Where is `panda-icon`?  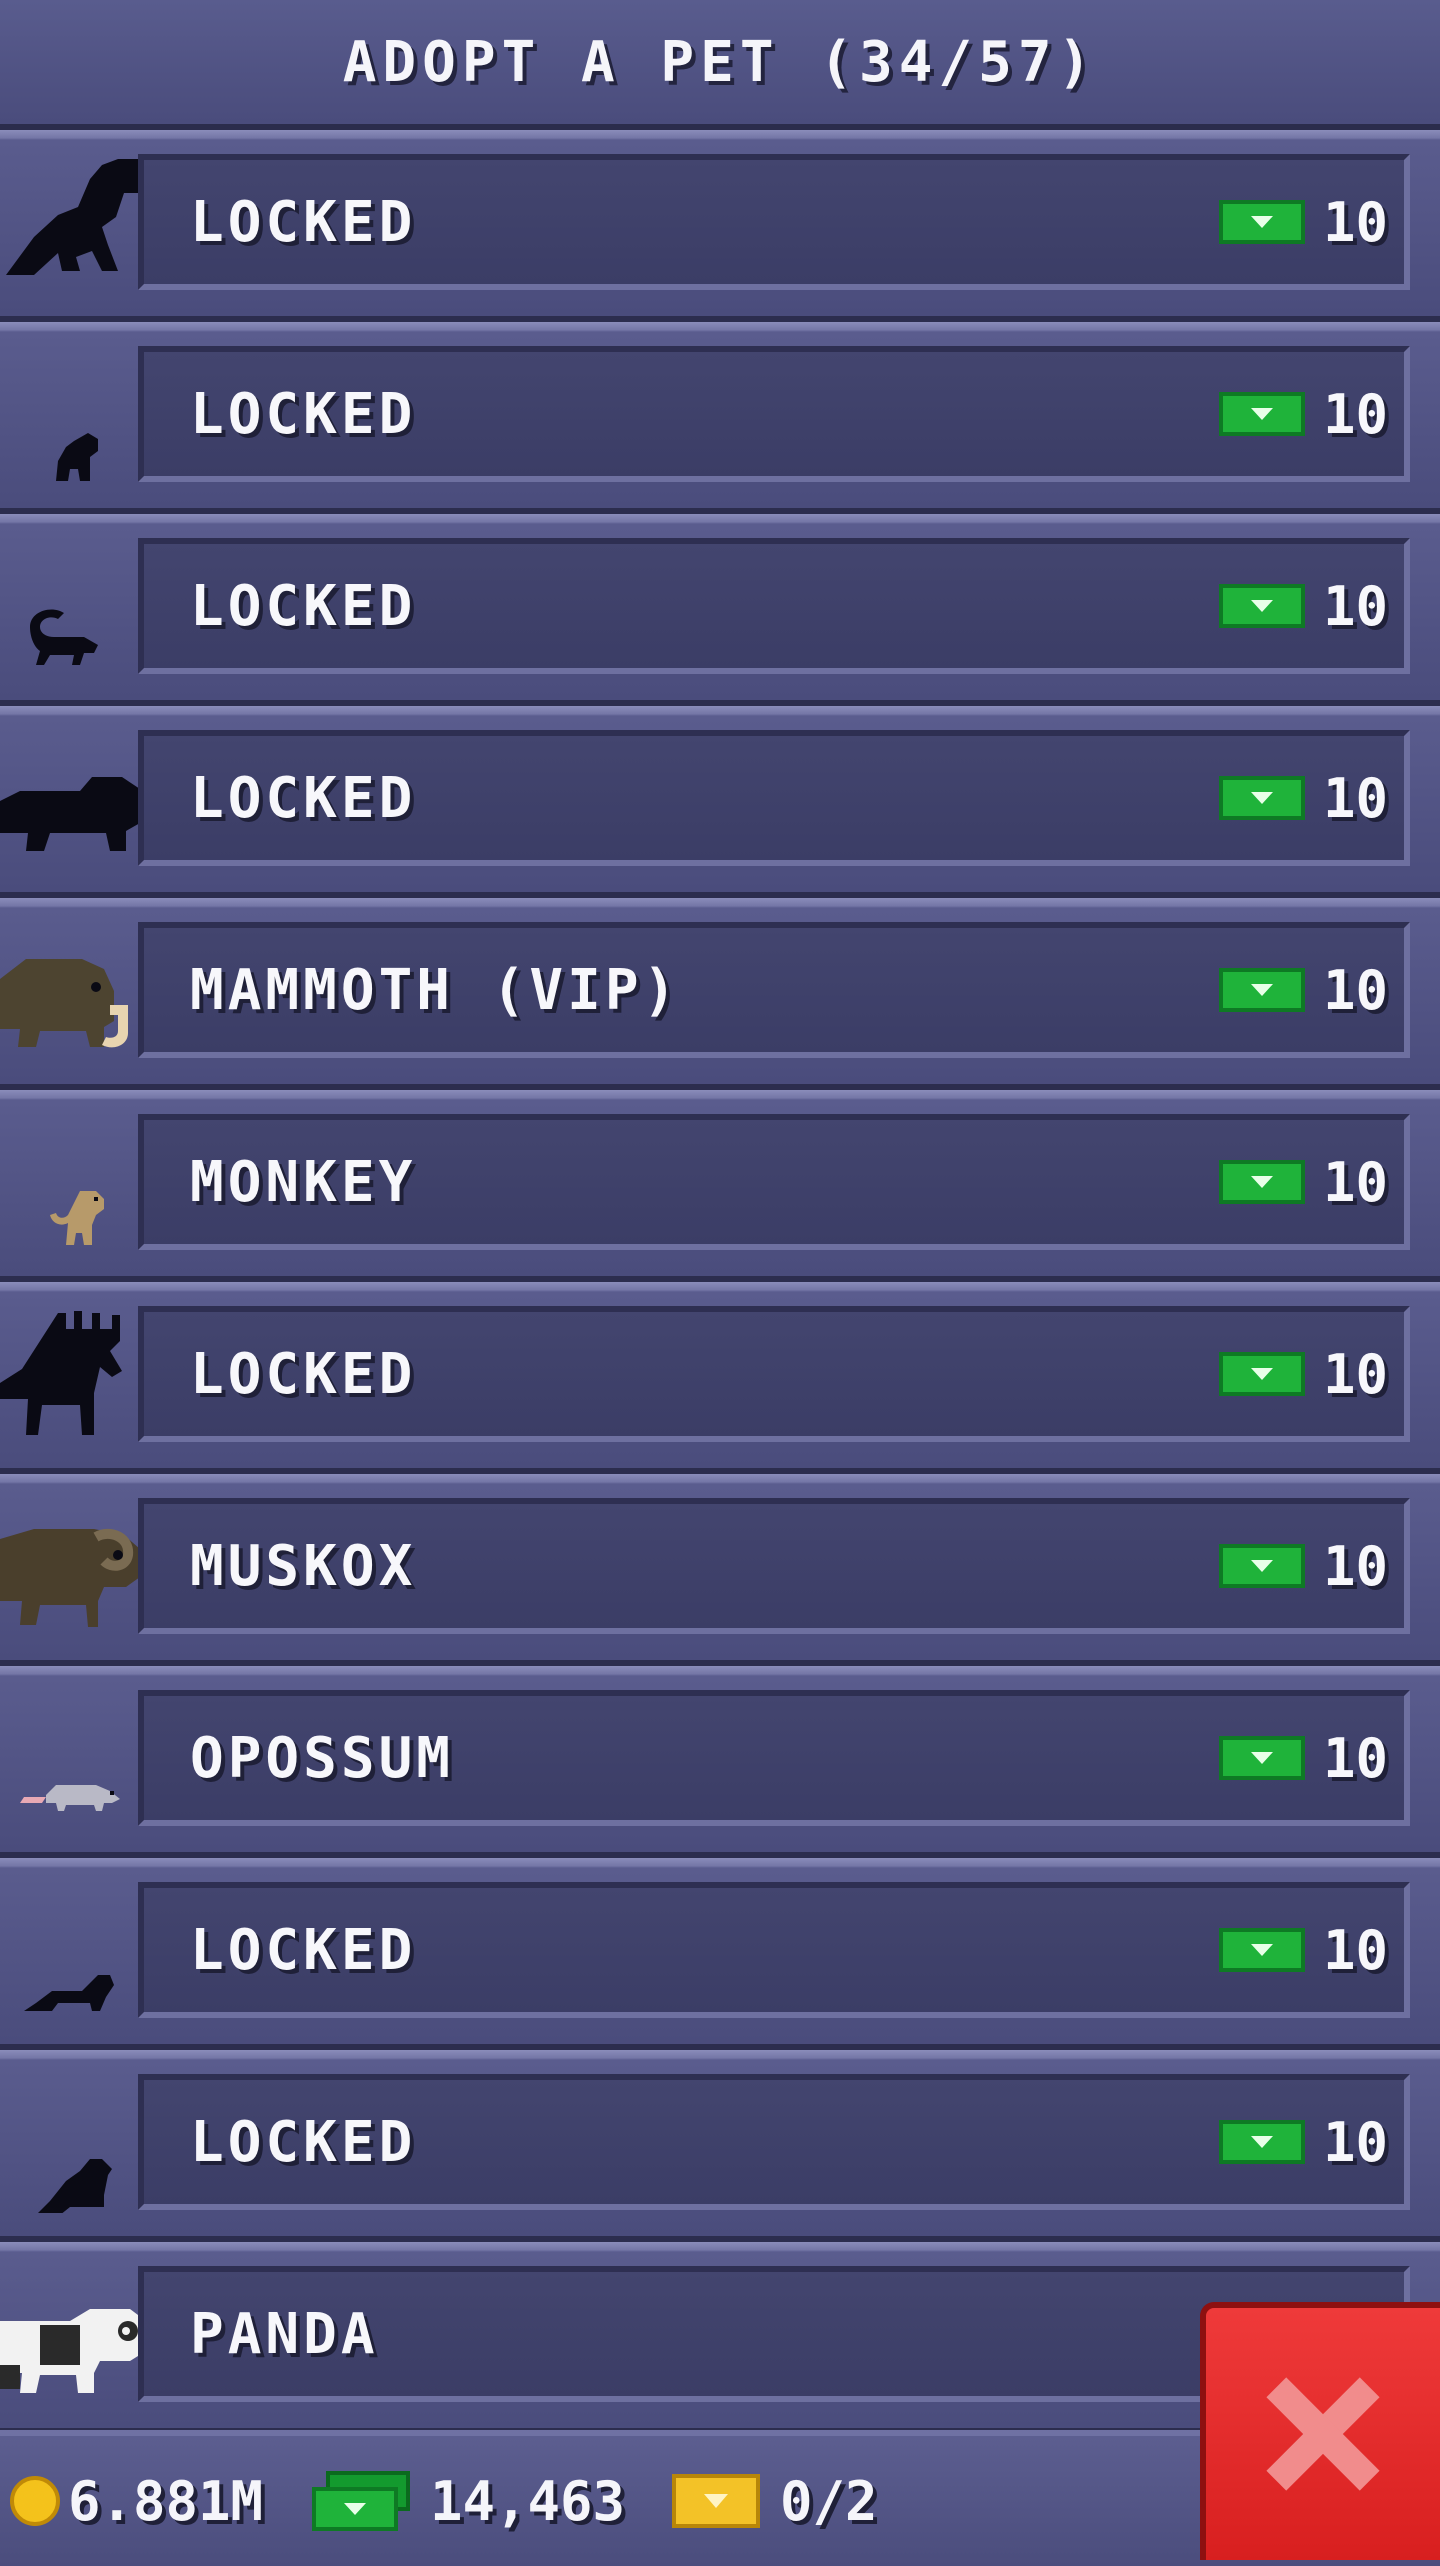
panda-icon is located at coordinates (80, 2335).